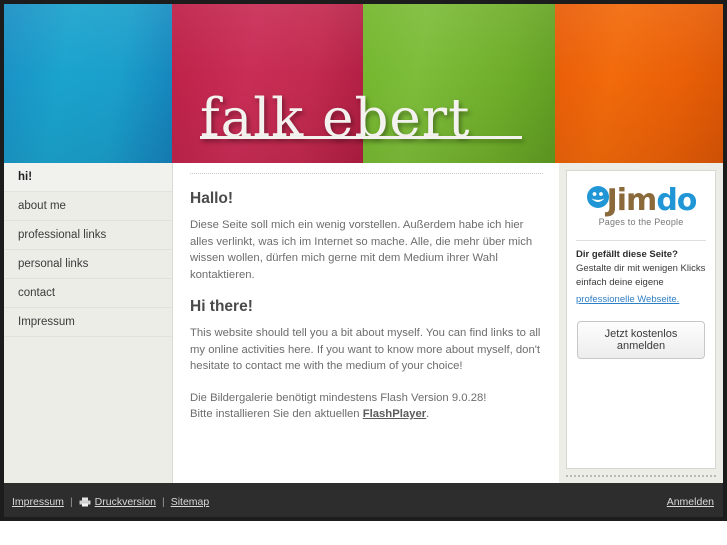  I want to click on banner-band-blue, so click(88, 83).